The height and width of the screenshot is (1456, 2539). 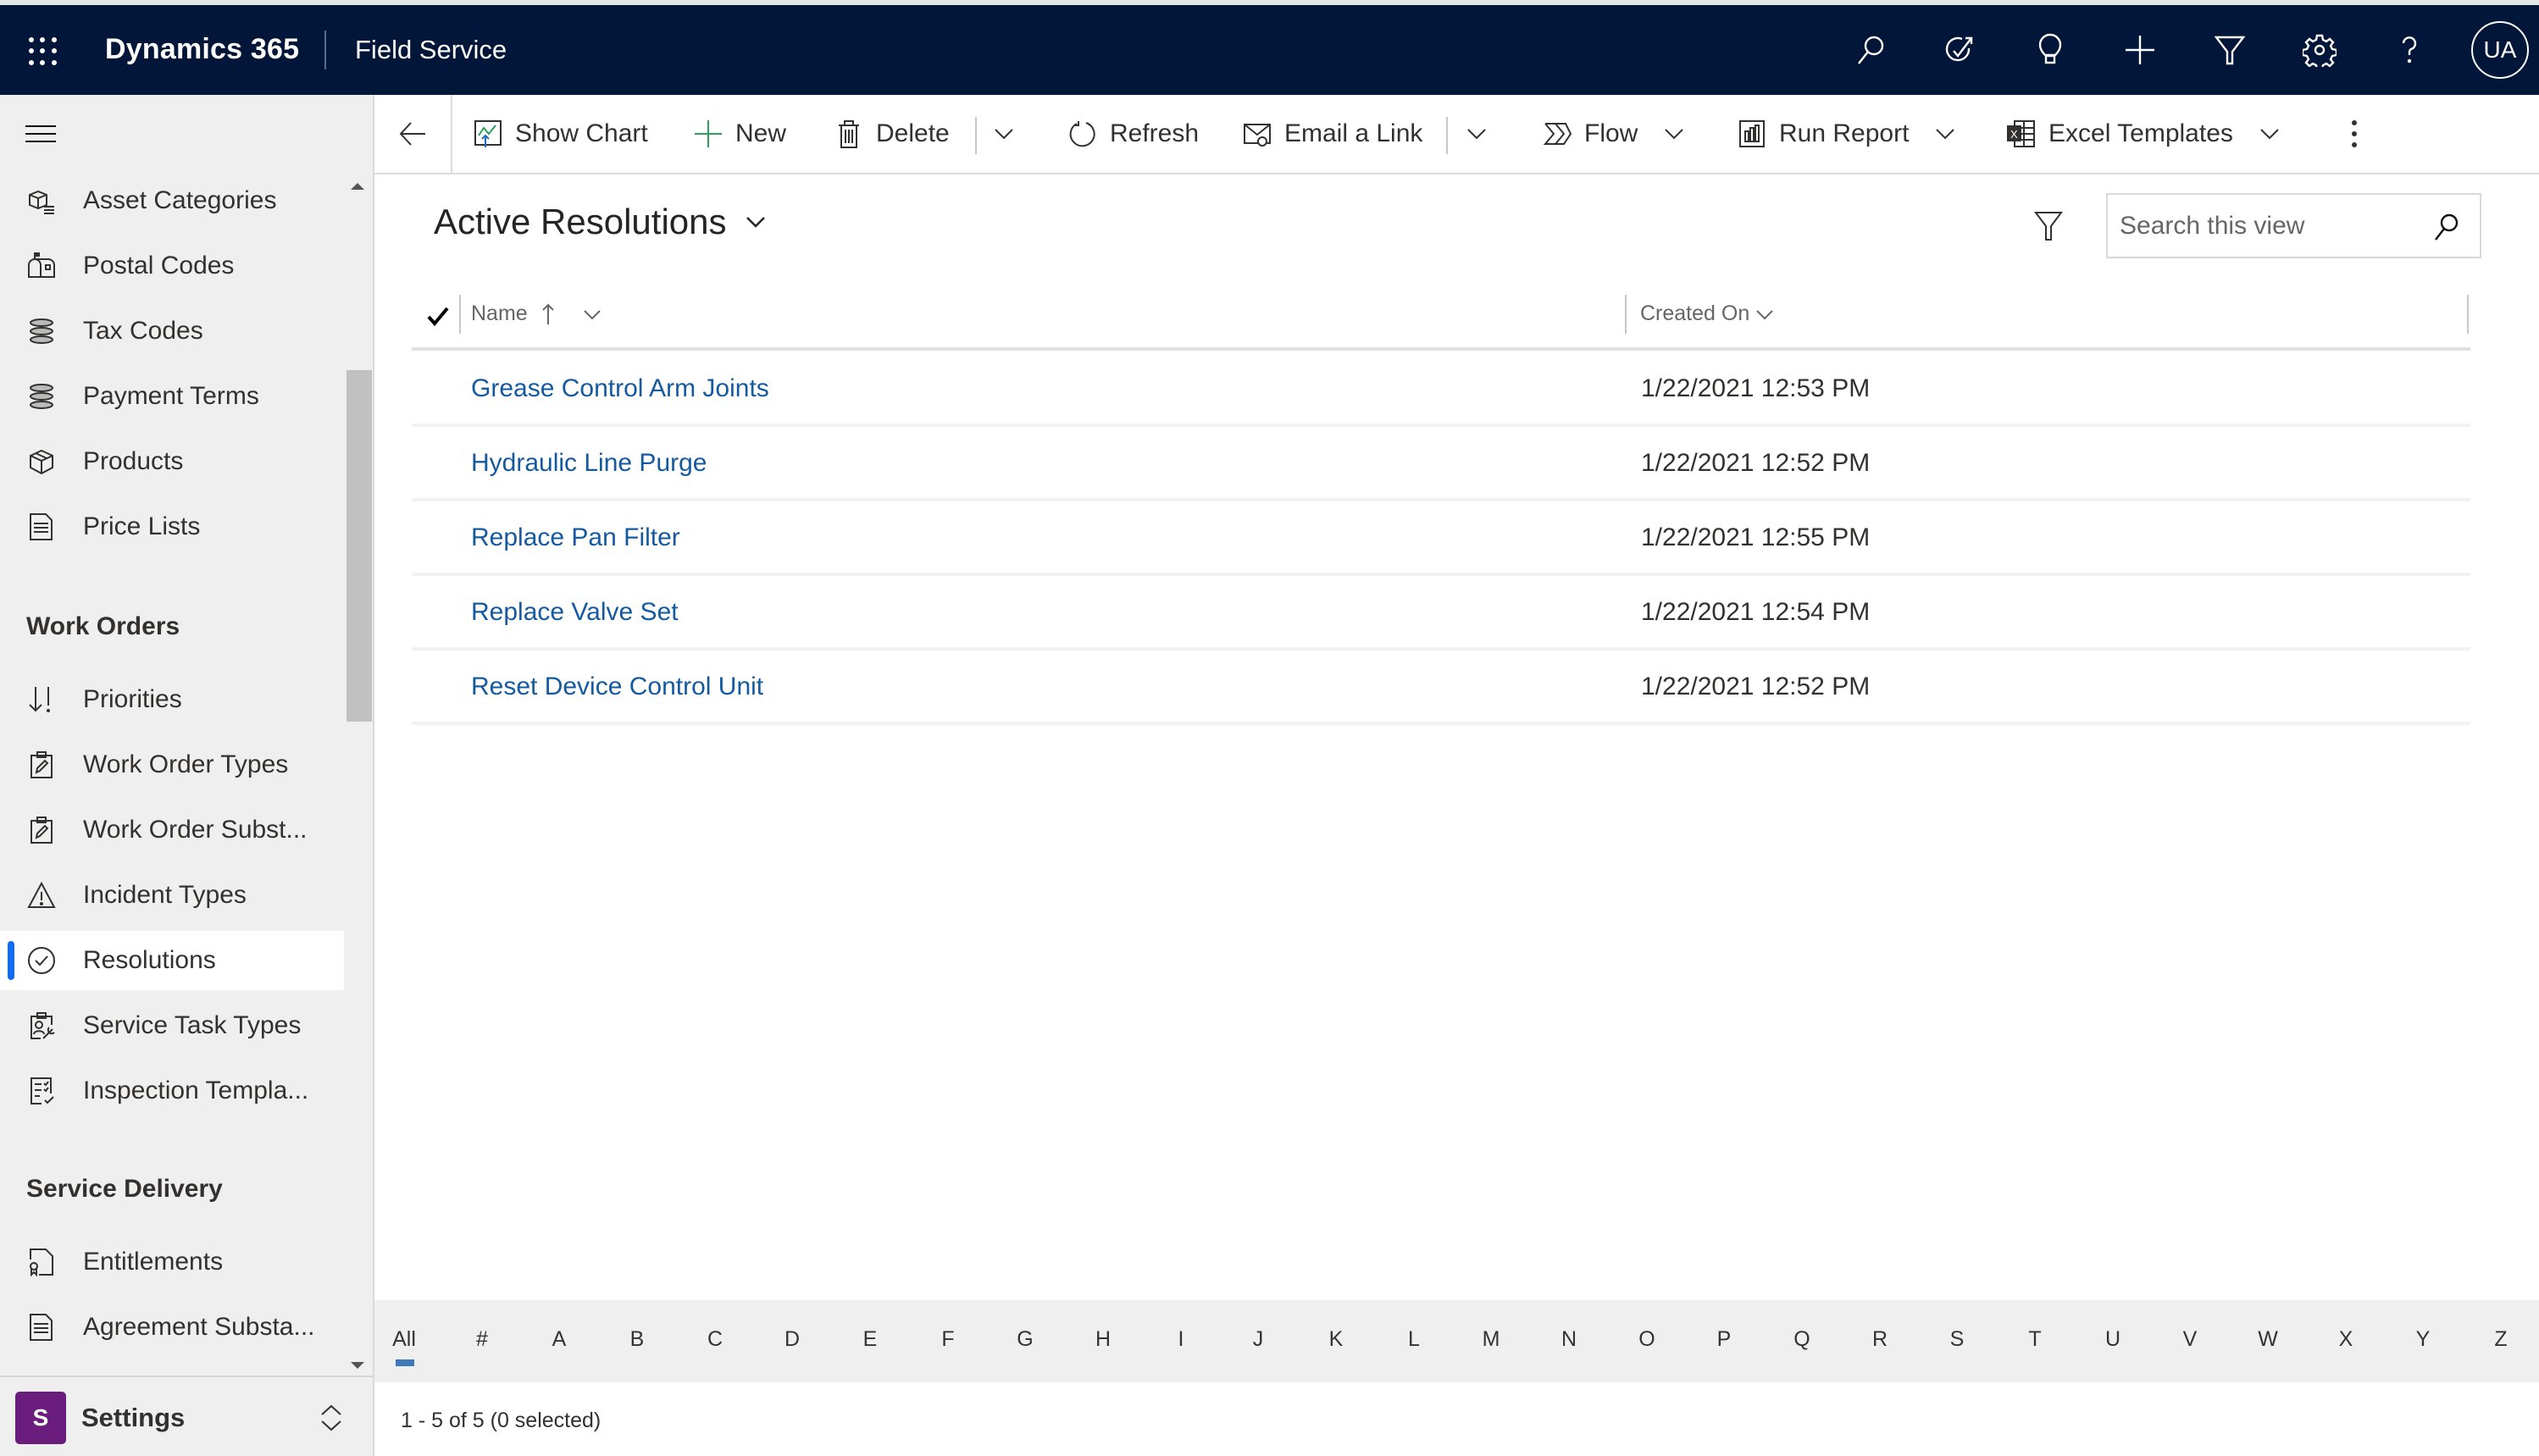 I want to click on alphabet-filter-o: O, so click(x=1647, y=1339).